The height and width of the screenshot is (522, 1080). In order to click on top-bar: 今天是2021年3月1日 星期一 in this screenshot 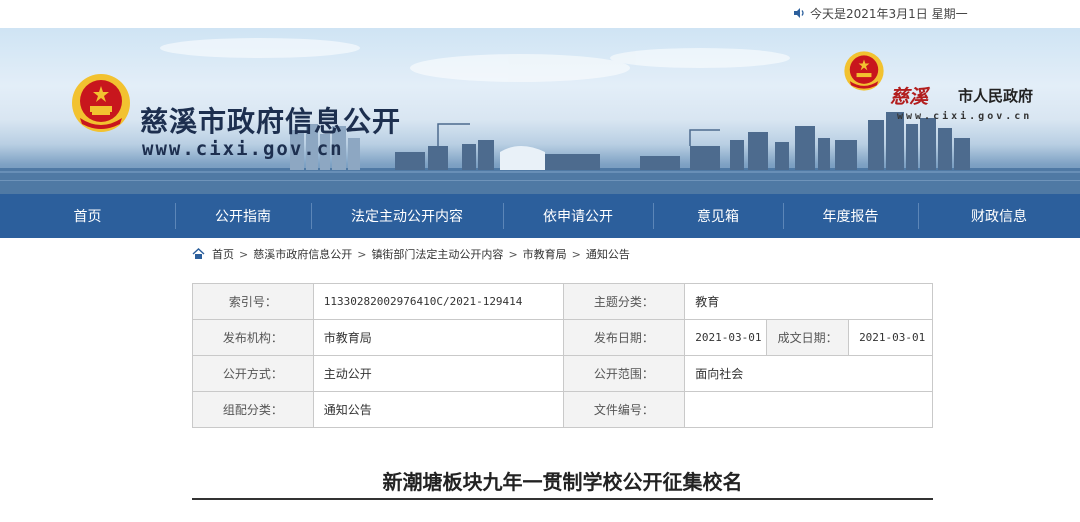, I will do `click(540, 14)`.